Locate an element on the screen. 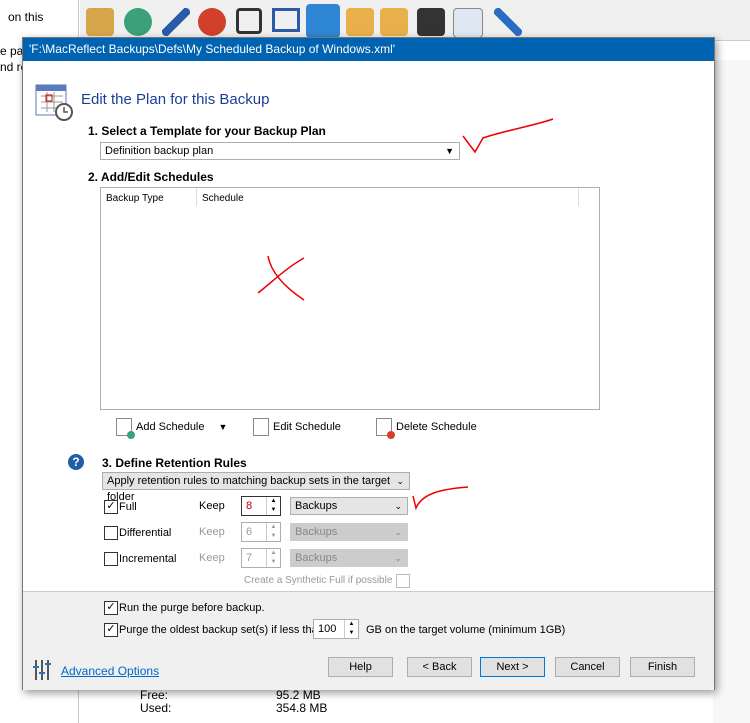 The height and width of the screenshot is (723, 750). purge-gb-value: 100 is located at coordinates (327, 629).